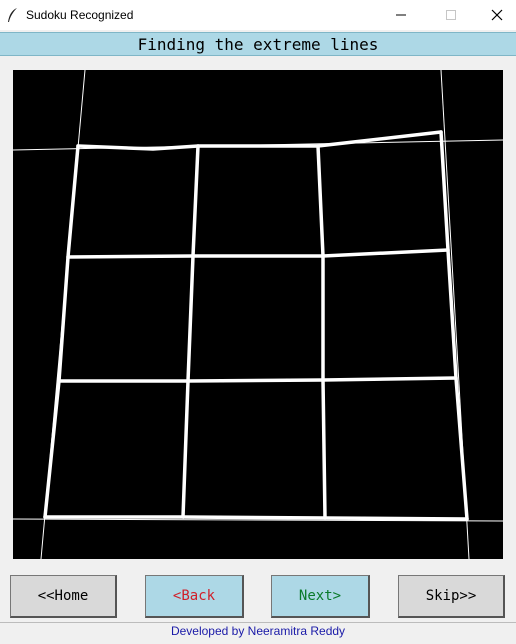 This screenshot has height=644, width=516. What do you see at coordinates (194, 596) in the screenshot?
I see `back-button: <Back` at bounding box center [194, 596].